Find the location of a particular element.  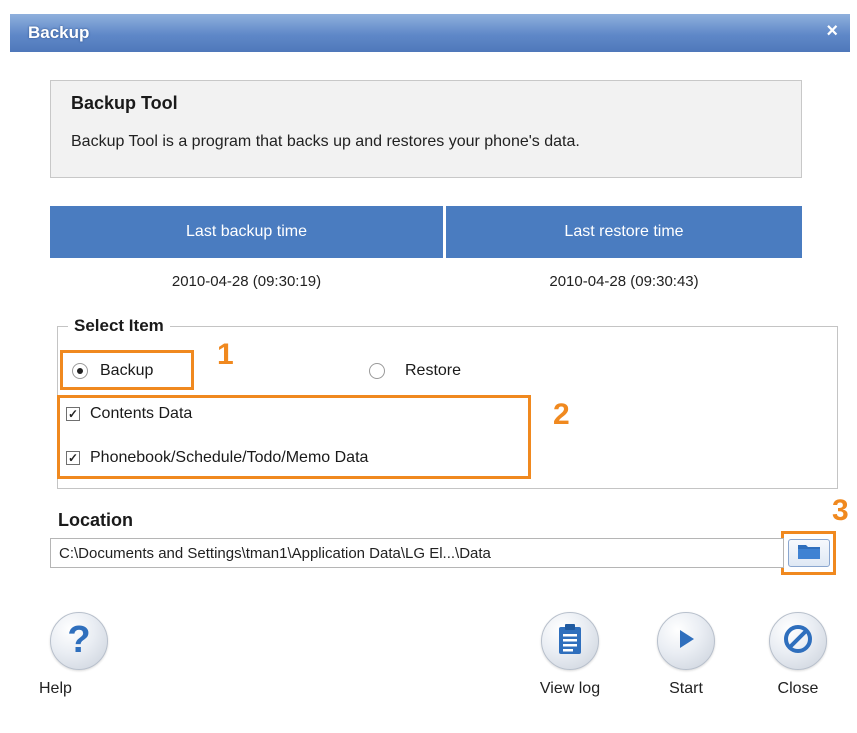

close-button is located at coordinates (798, 641).